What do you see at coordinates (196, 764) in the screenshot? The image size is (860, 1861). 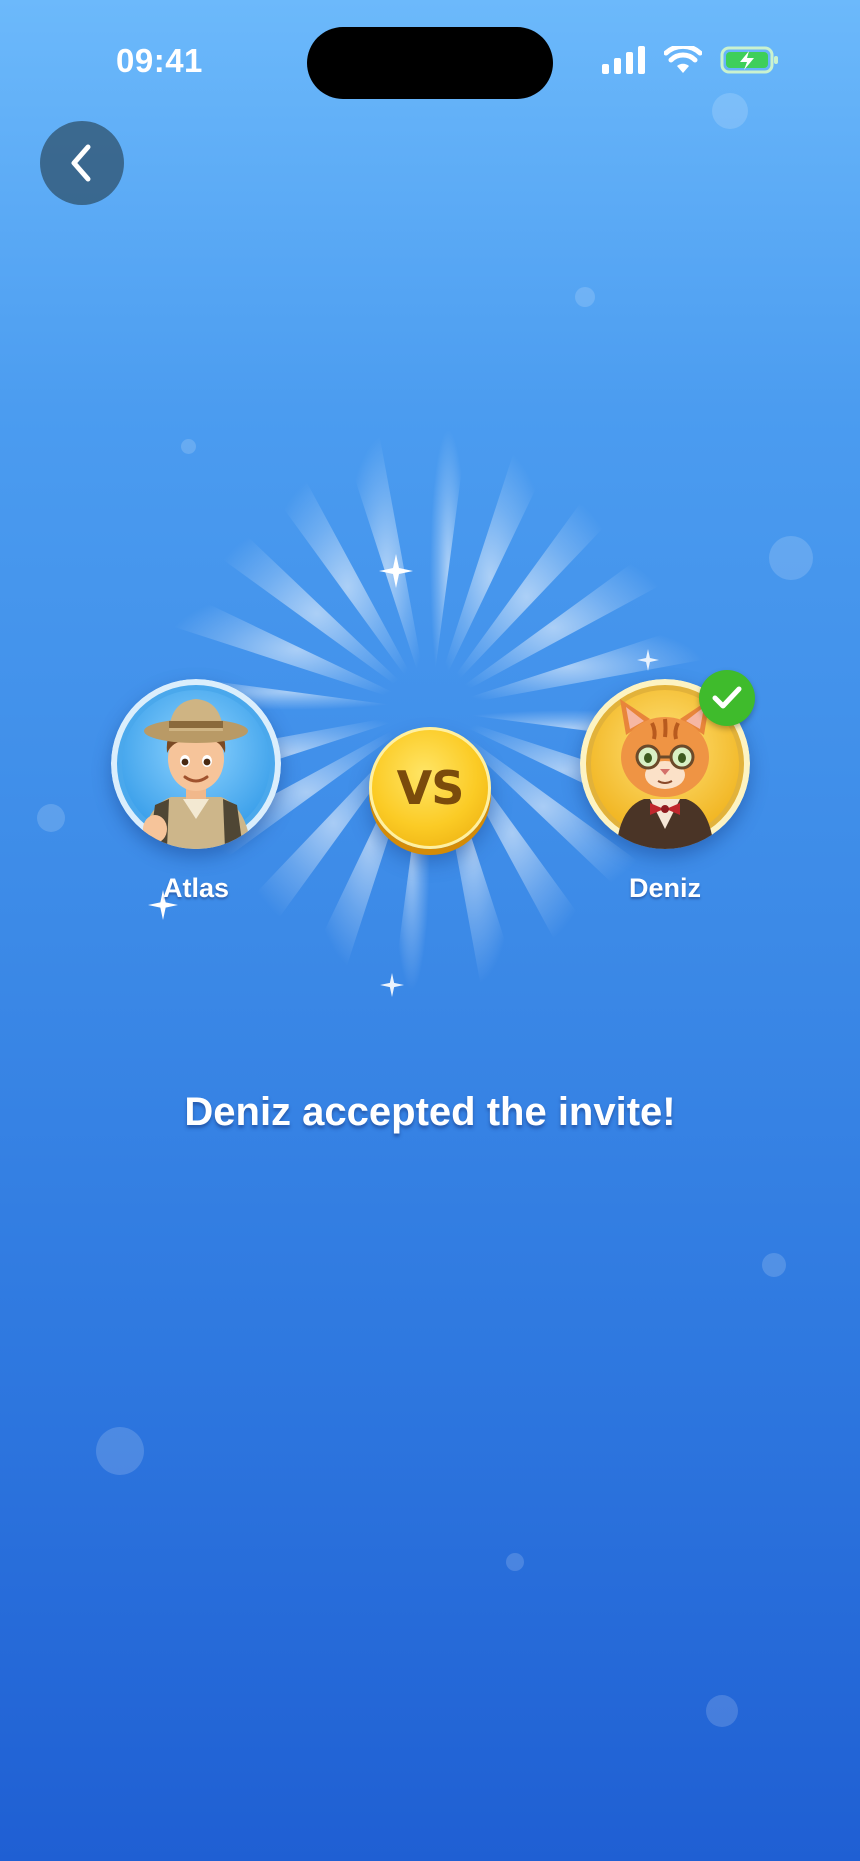 I see `explorer-boy-avatar` at bounding box center [196, 764].